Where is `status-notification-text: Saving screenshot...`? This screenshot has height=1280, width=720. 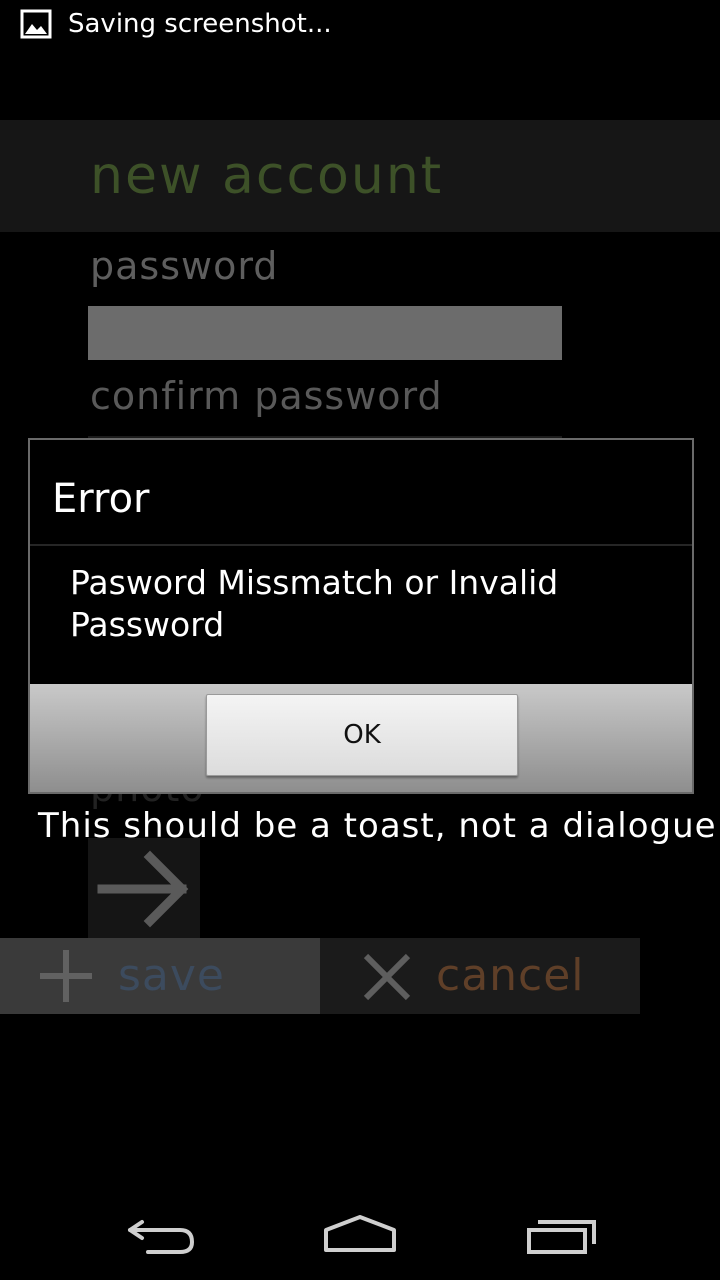 status-notification-text: Saving screenshot... is located at coordinates (200, 24).